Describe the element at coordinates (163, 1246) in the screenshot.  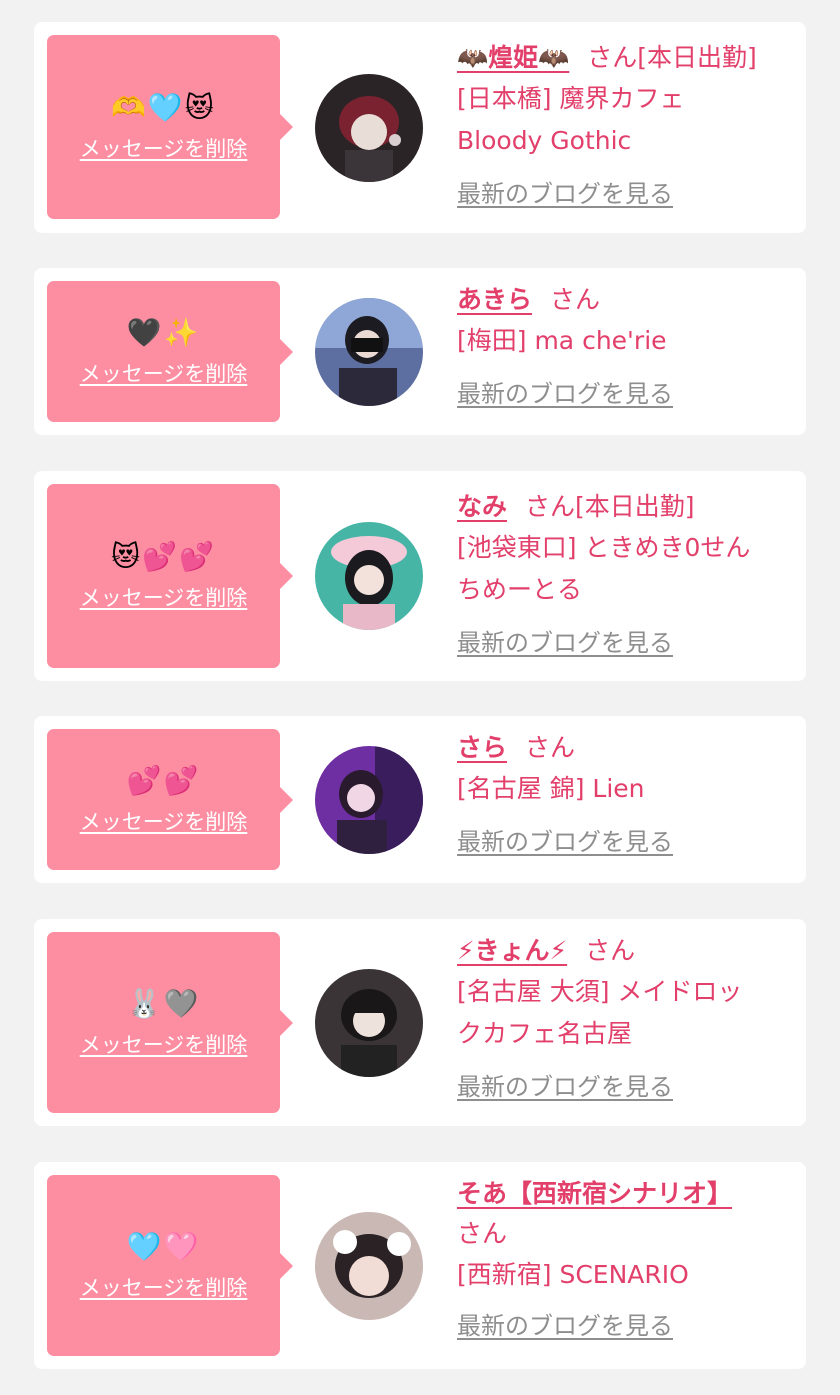
I see `message-emoji: 🩵🩷` at that location.